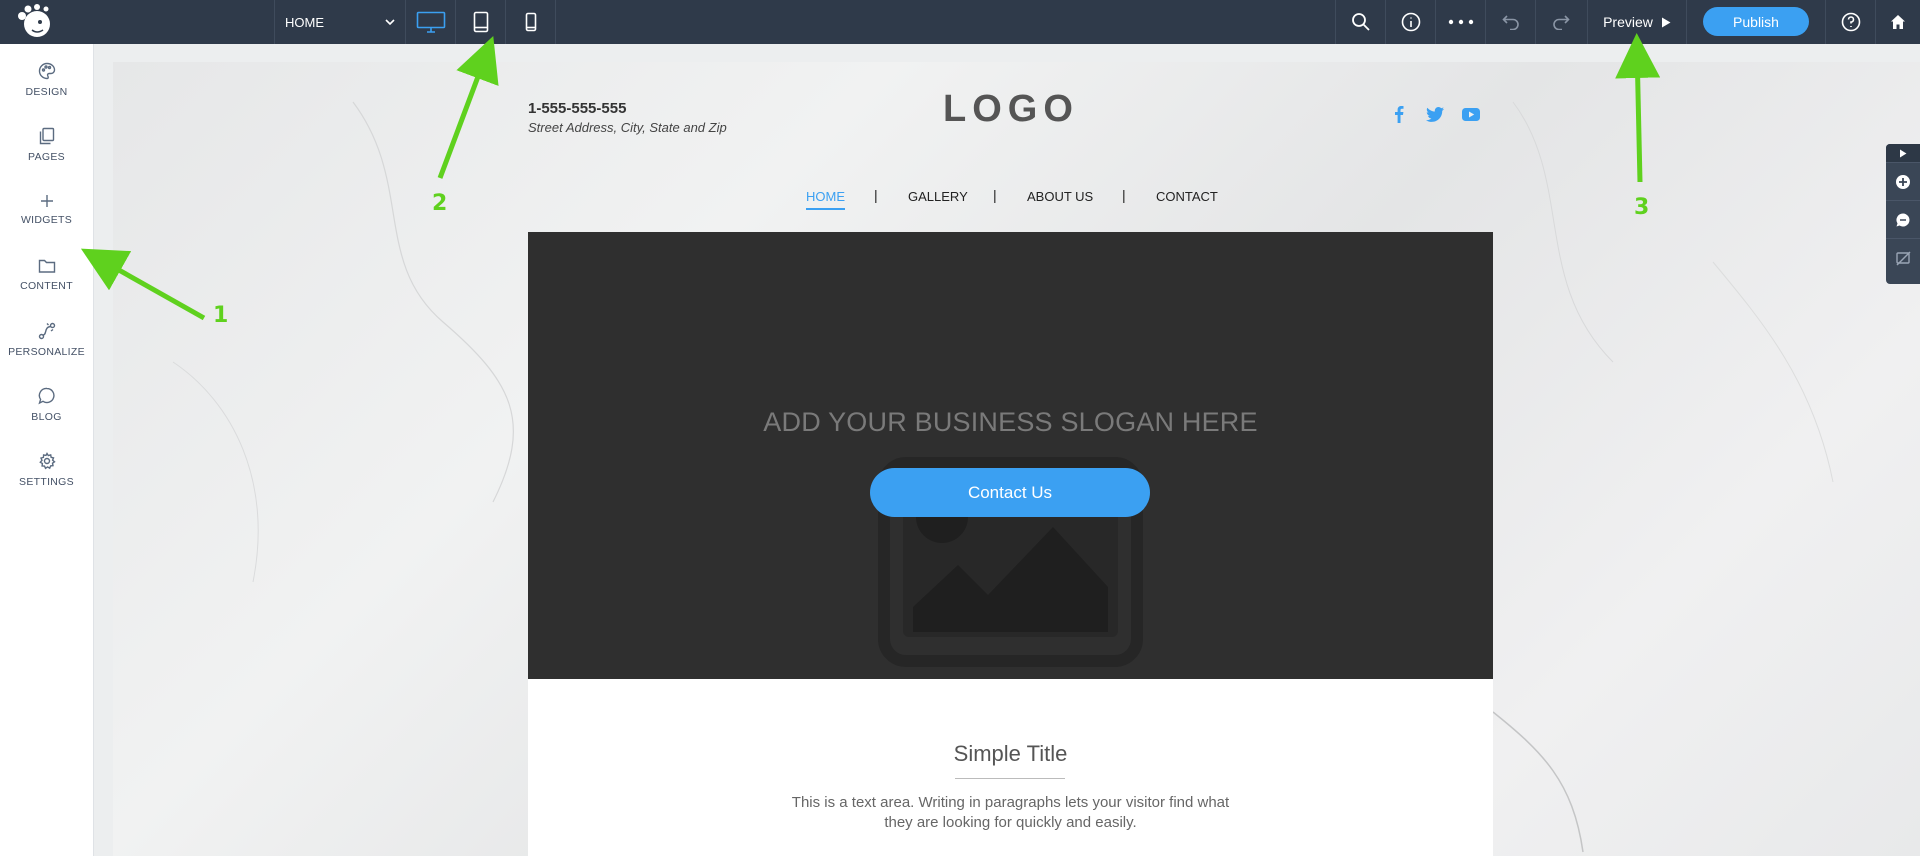  I want to click on facebook-link, so click(1399, 114).